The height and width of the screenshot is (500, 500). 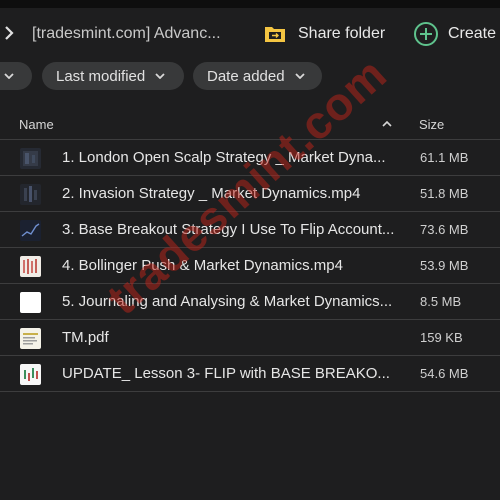 I want to click on file-size: 159 KB, so click(x=441, y=337).